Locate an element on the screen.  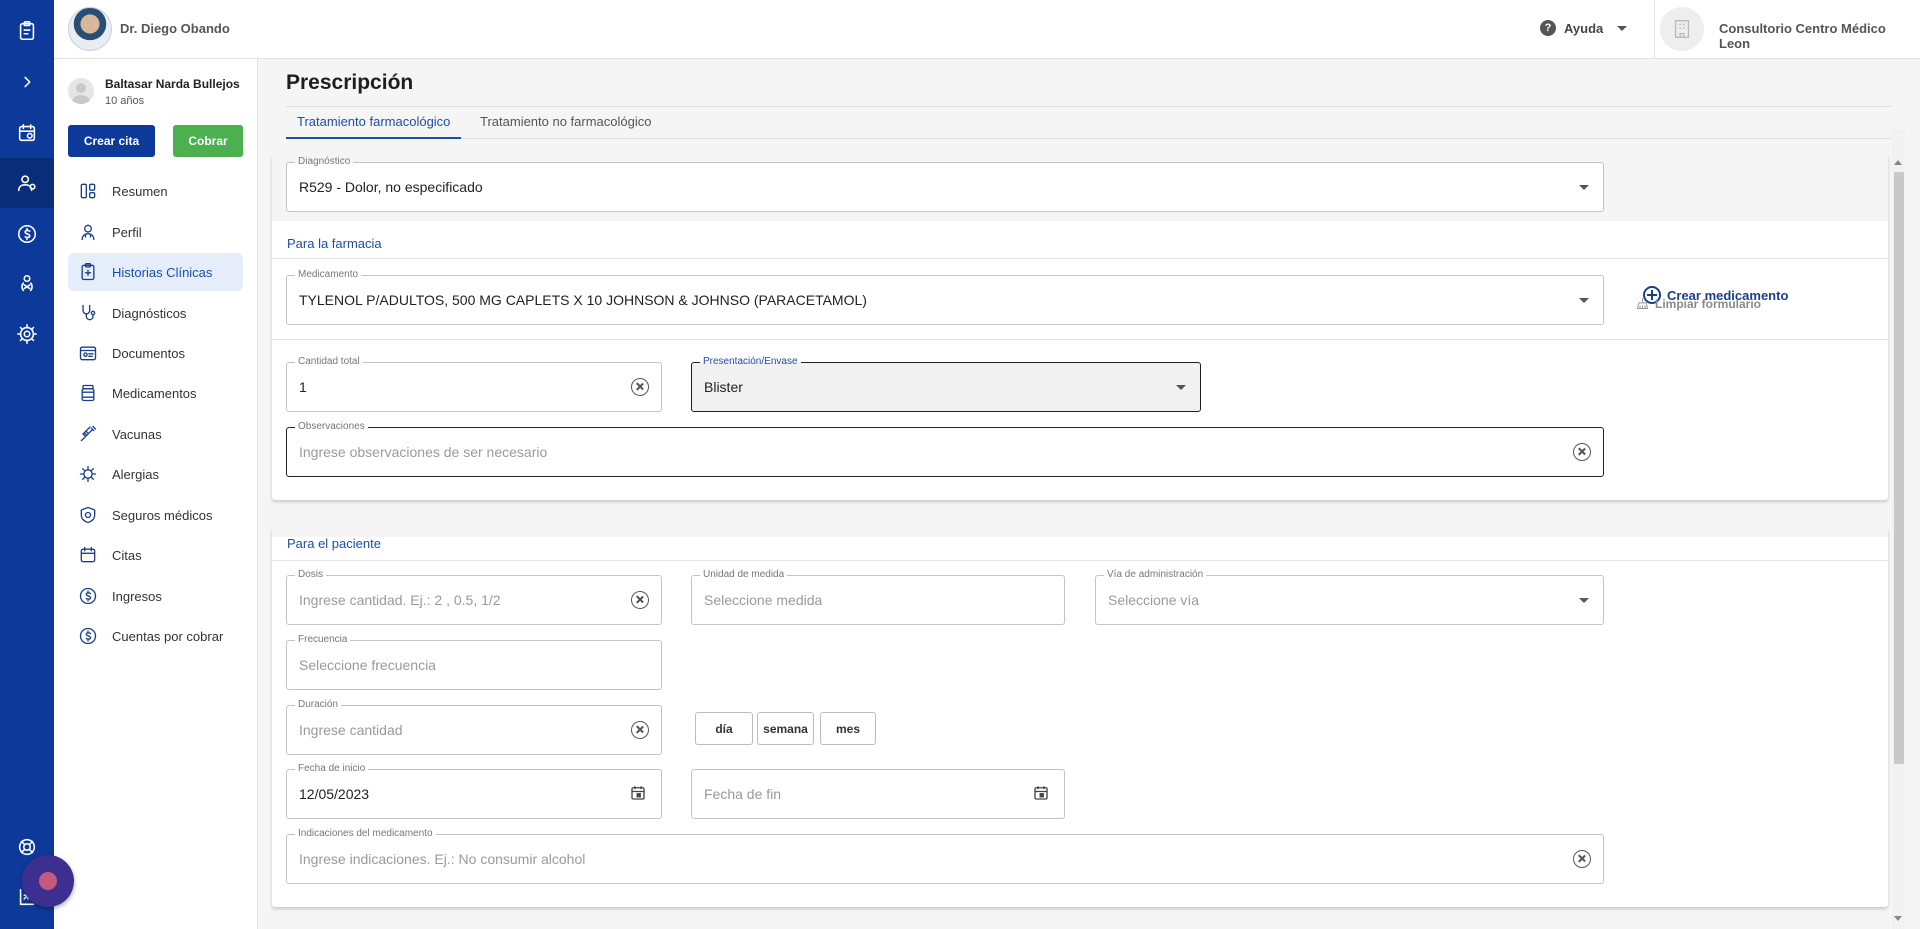
presentation-select: Presentación/Envase Blister is located at coordinates (946, 384).